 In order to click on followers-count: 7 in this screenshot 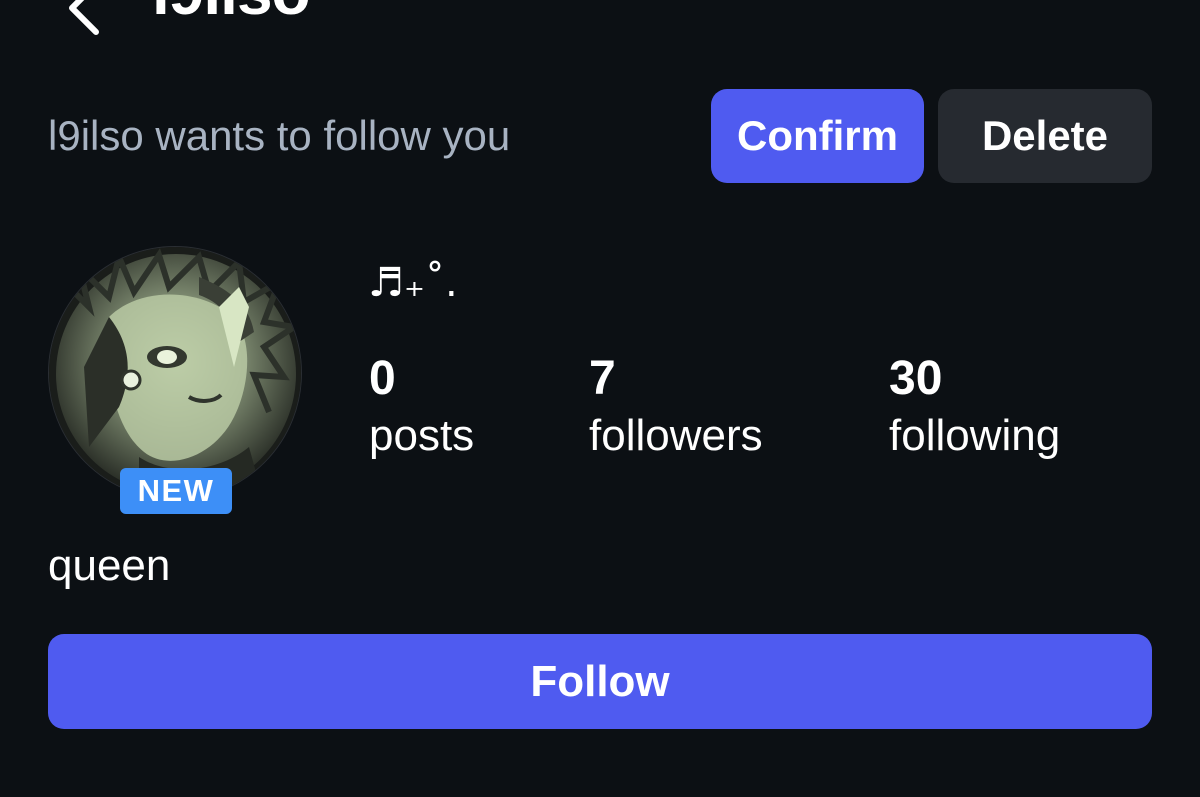, I will do `click(602, 378)`.